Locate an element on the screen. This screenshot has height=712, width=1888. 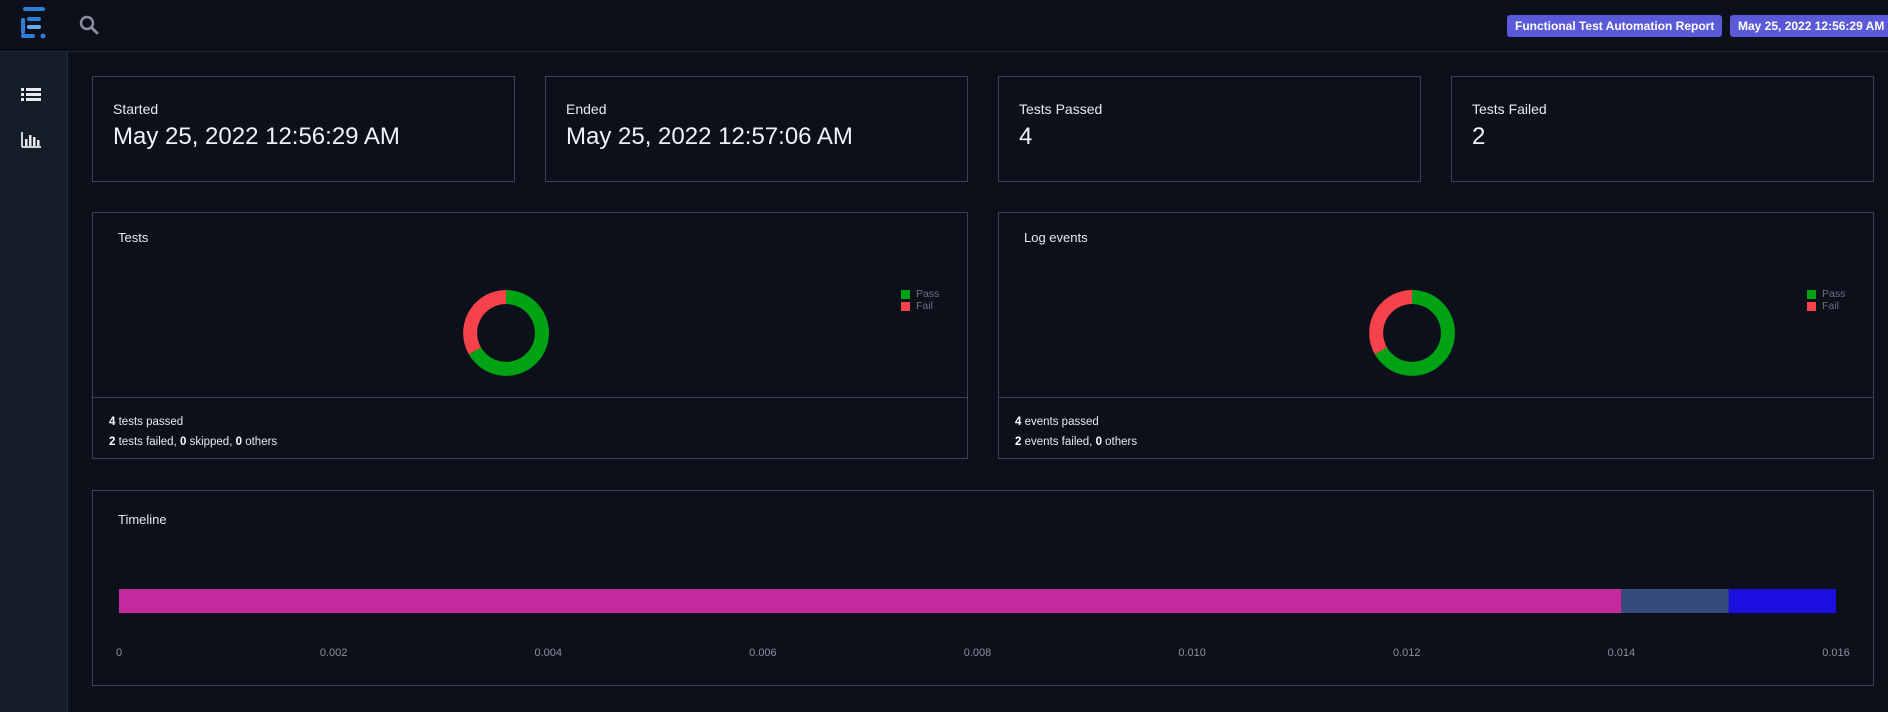
started-label: Started is located at coordinates (136, 109).